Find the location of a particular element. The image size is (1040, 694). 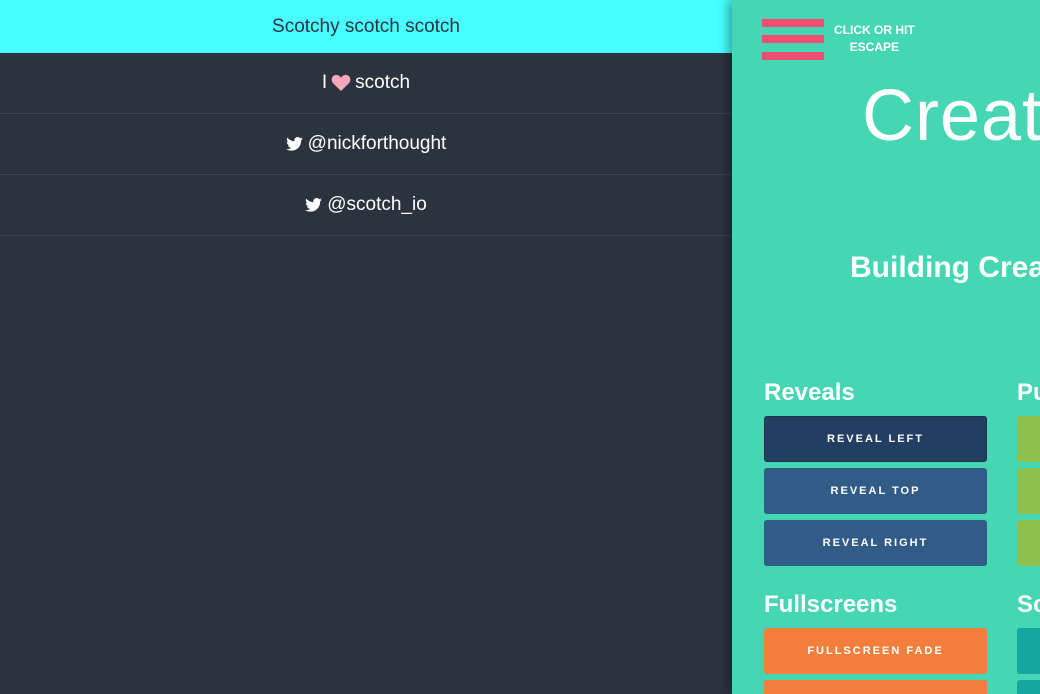

section-title-fullscreens: Fullscreens is located at coordinates (831, 604).